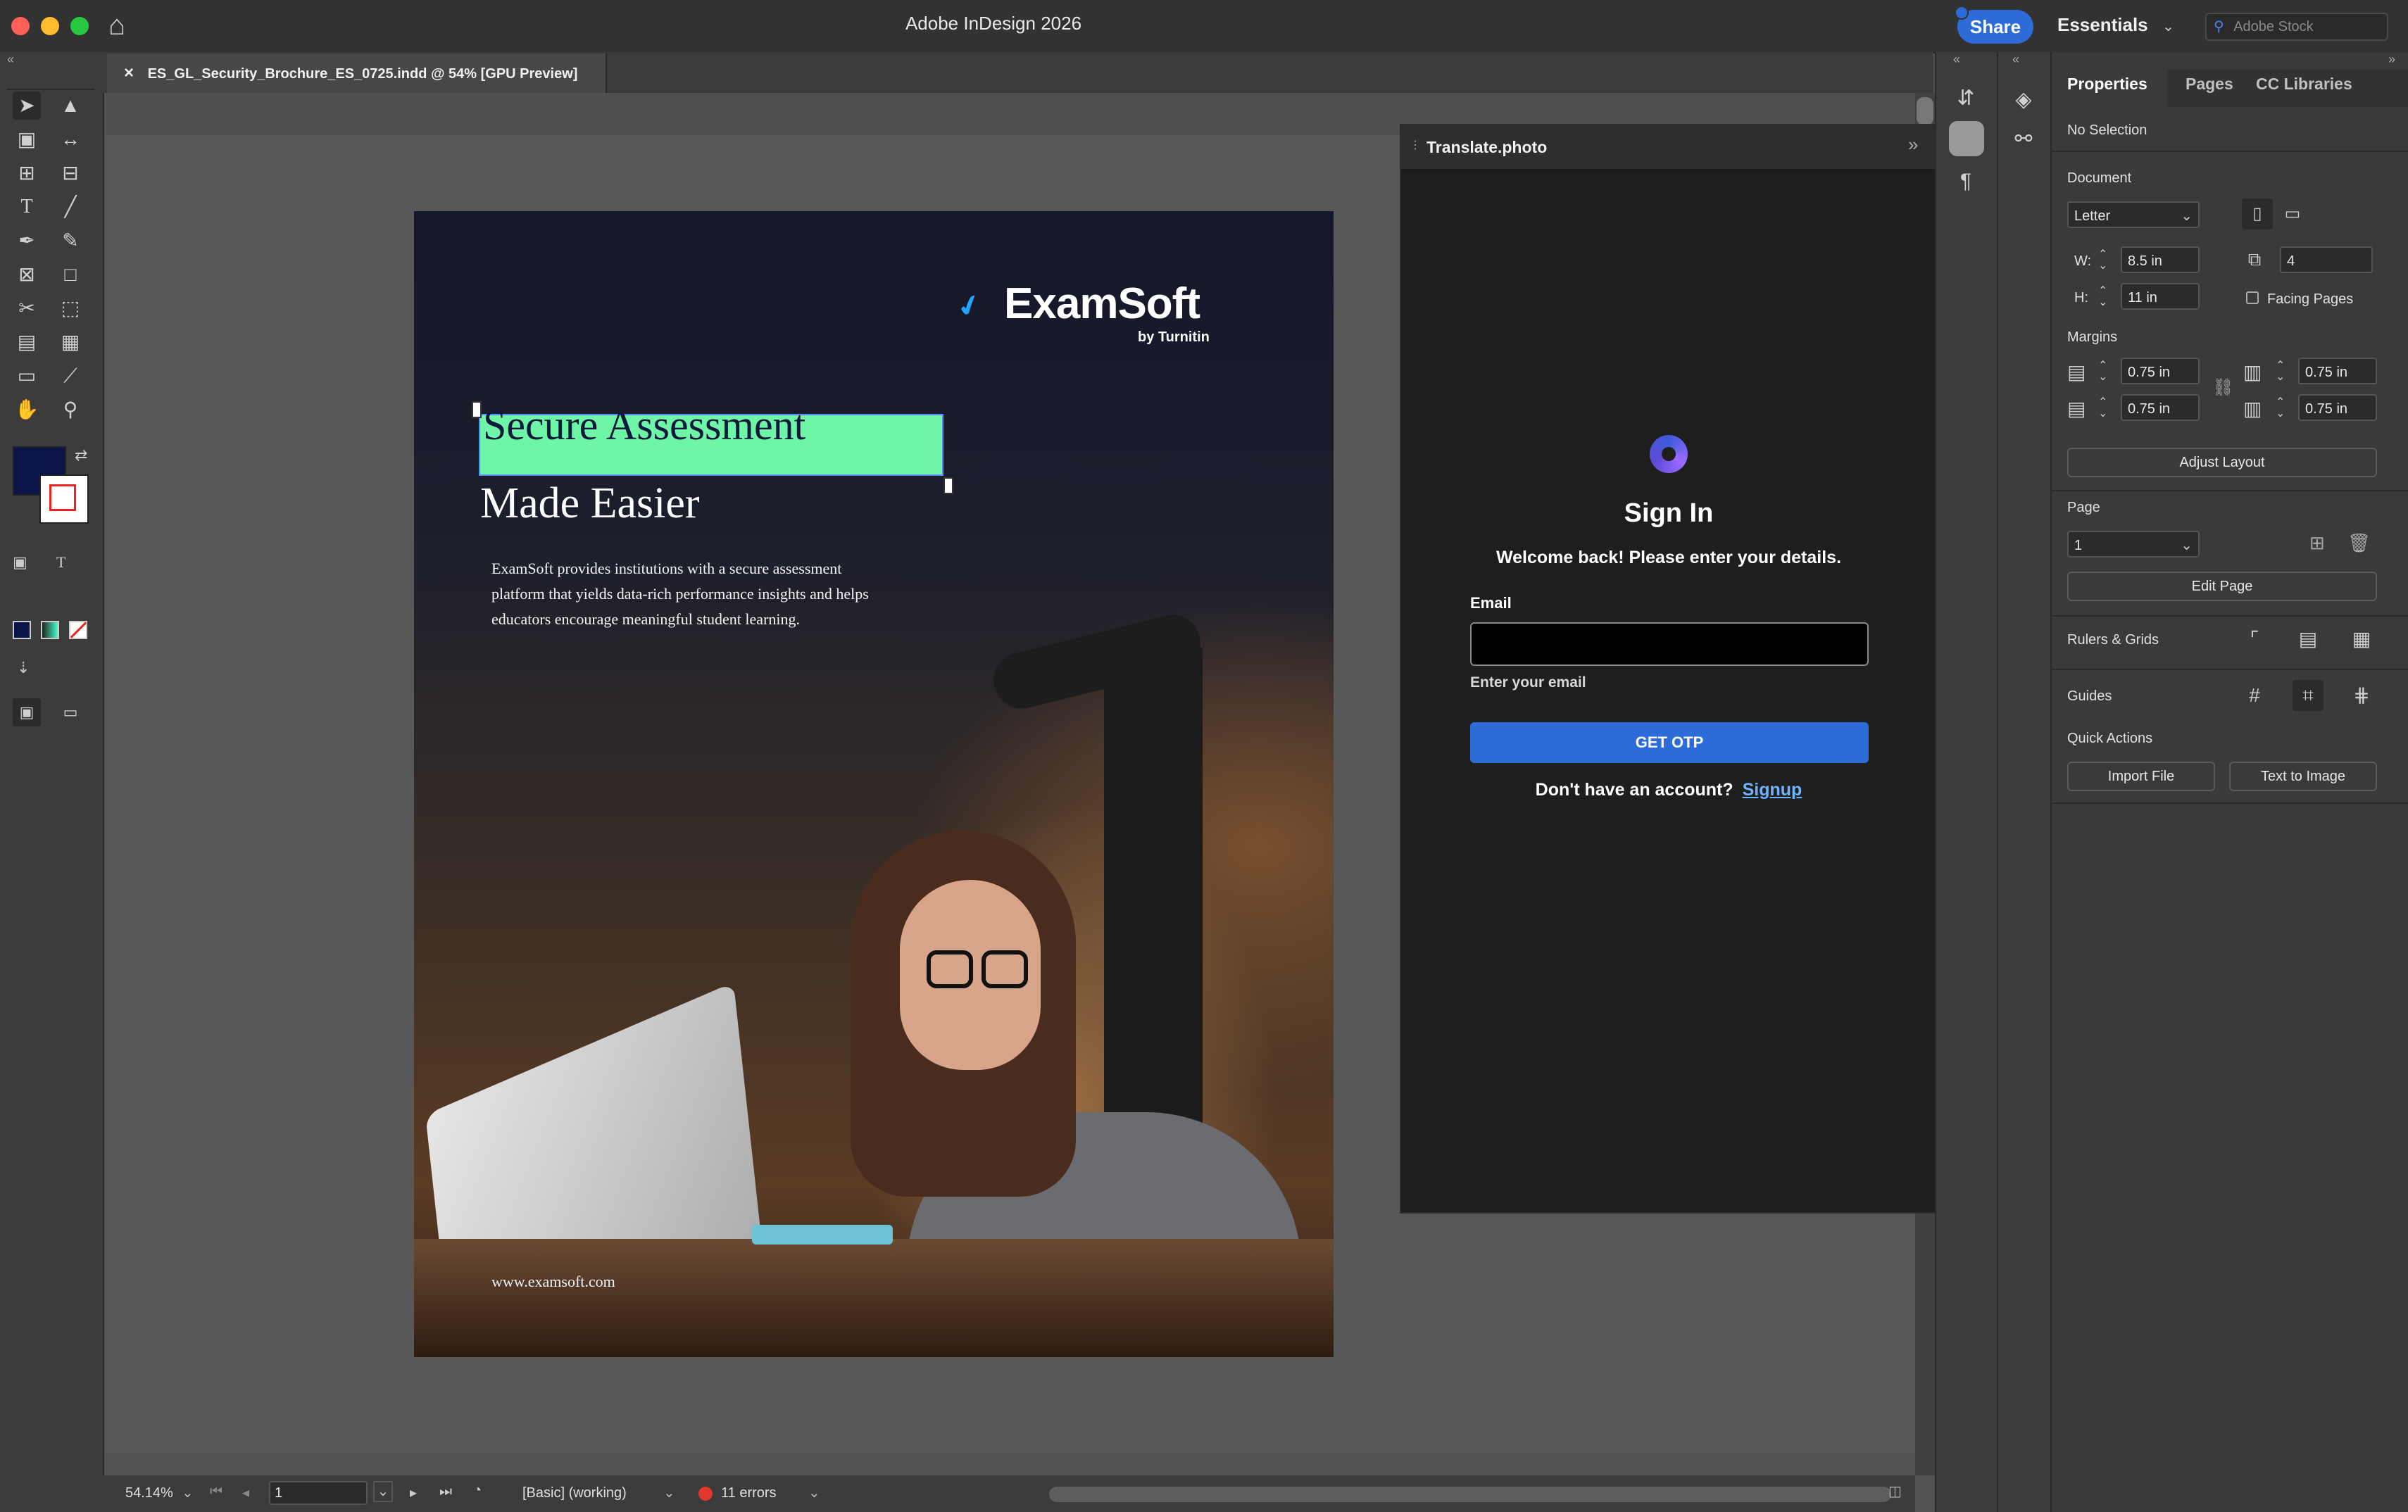 The height and width of the screenshot is (1512, 2408). Describe the element at coordinates (27, 241) in the screenshot. I see `pen-tool-icon: ✒` at that location.